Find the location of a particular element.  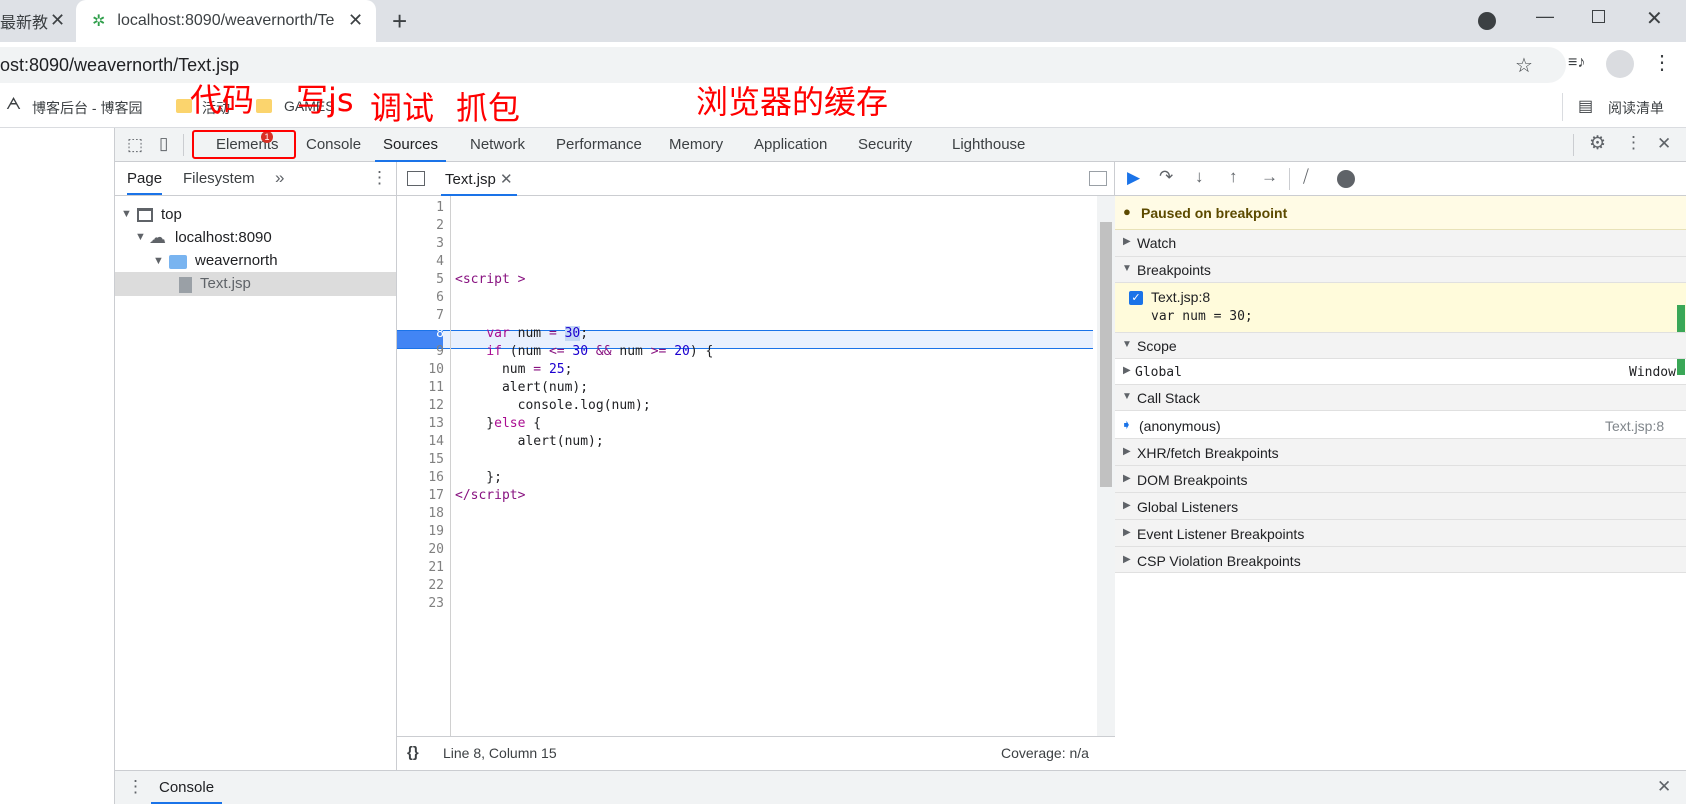

step-over-icon: ↷ is located at coordinates (1166, 176).